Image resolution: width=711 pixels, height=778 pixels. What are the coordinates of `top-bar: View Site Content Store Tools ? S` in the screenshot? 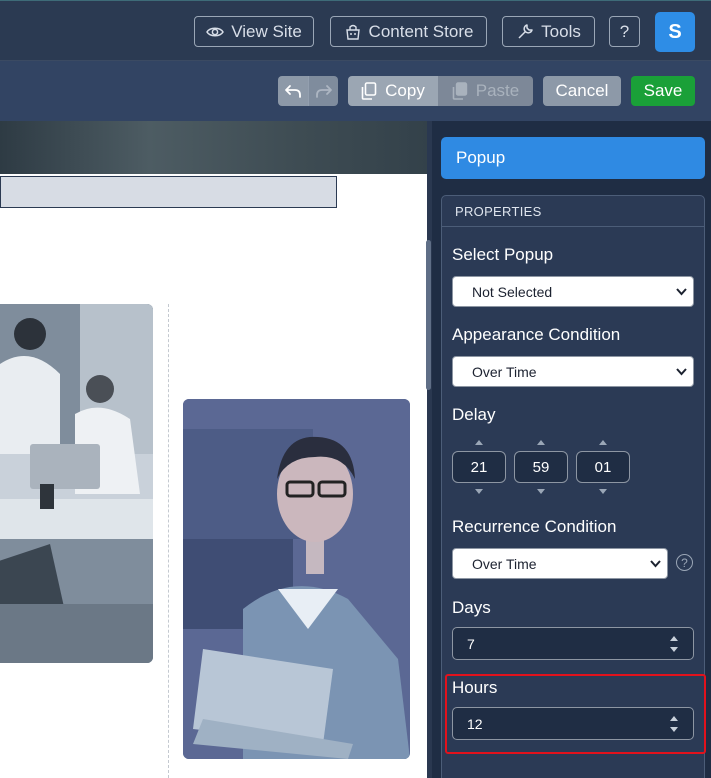 It's located at (355, 30).